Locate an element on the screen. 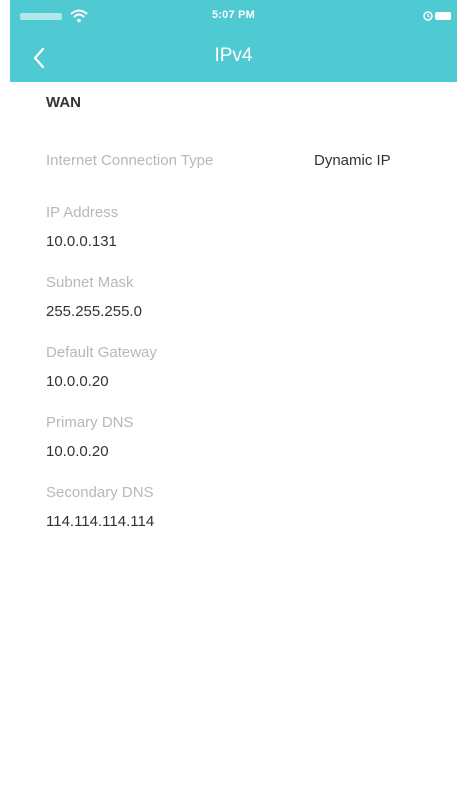 The image size is (457, 810). primary-dns-value: 10.0.0.20 is located at coordinates (77, 451).